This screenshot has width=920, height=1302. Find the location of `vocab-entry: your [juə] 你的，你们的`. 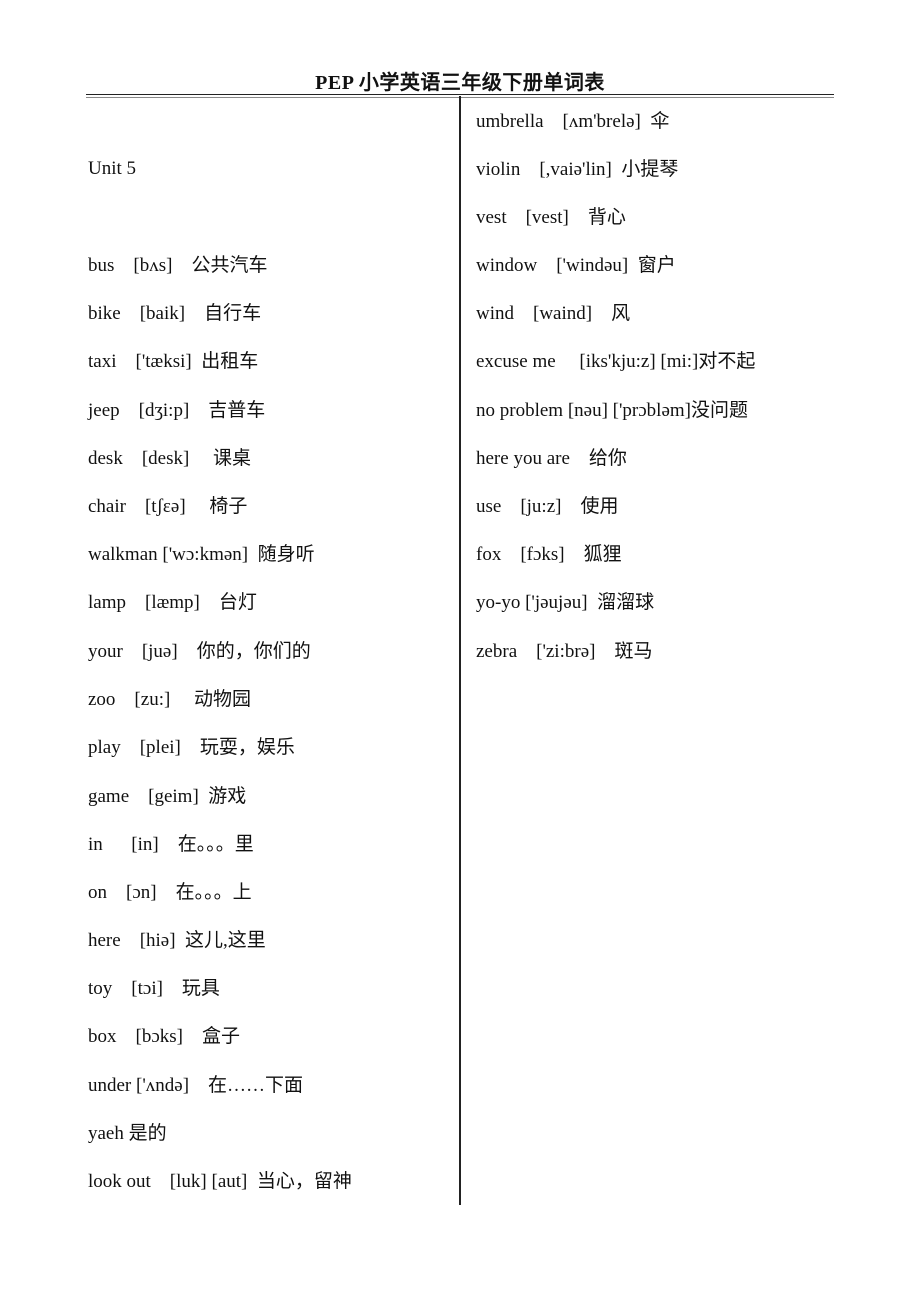

vocab-entry: your [juə] 你的，你们的 is located at coordinates (199, 651).